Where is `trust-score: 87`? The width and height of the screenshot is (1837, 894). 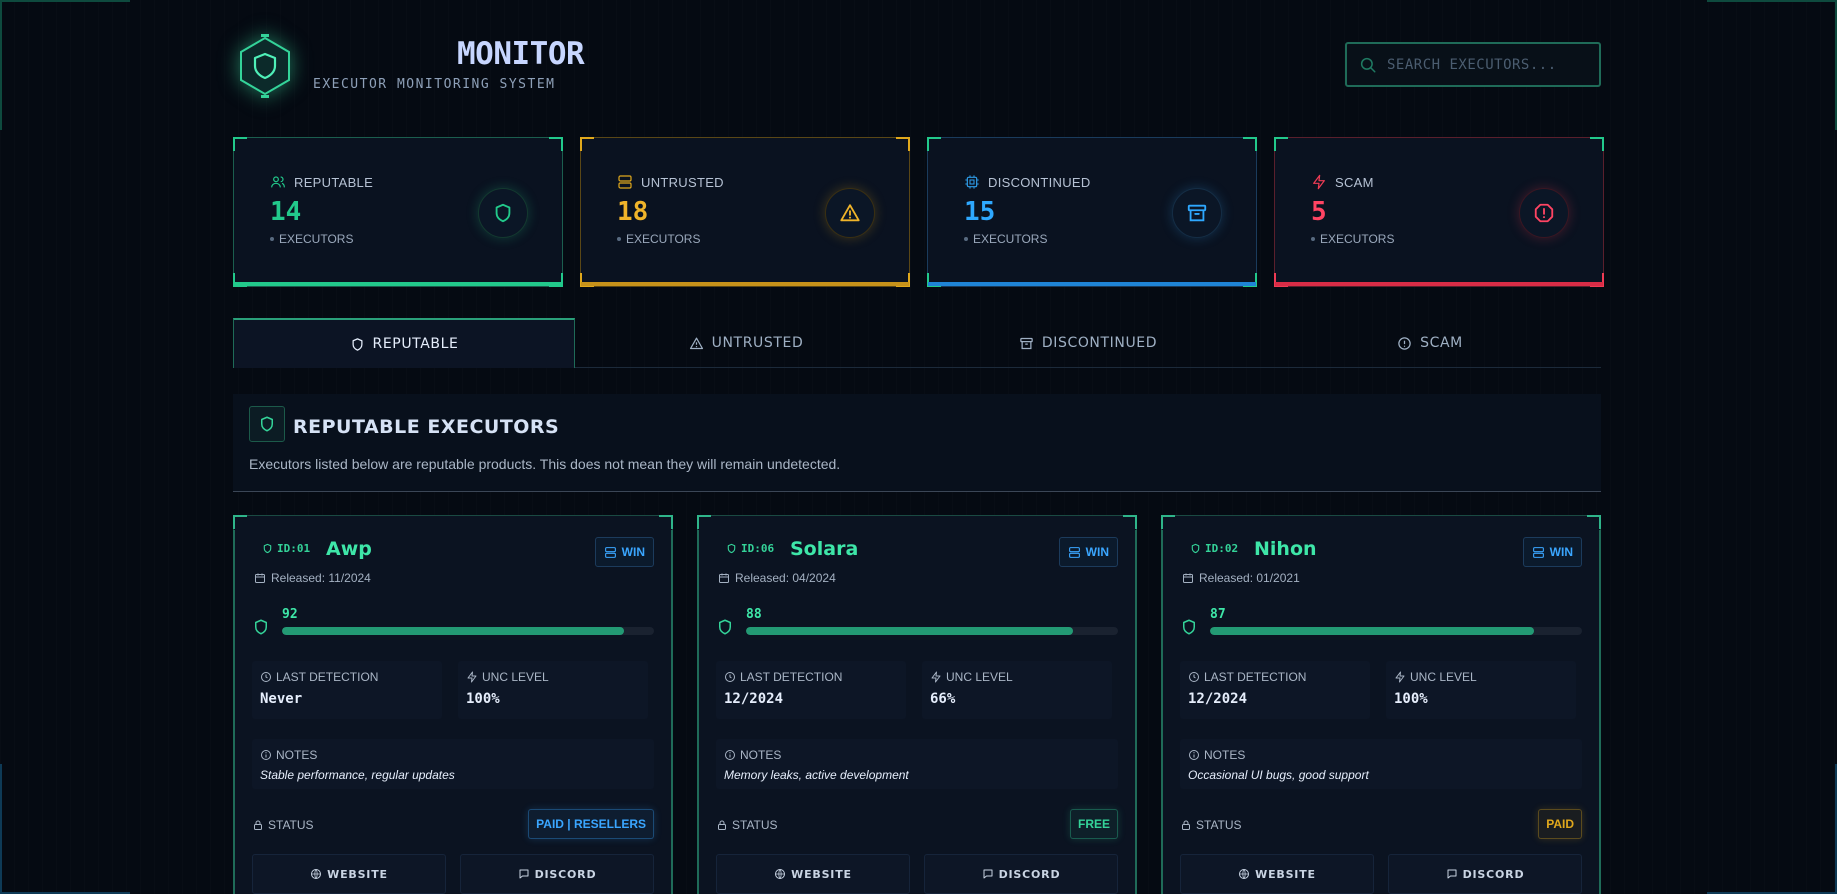
trust-score: 87 is located at coordinates (1381, 627).